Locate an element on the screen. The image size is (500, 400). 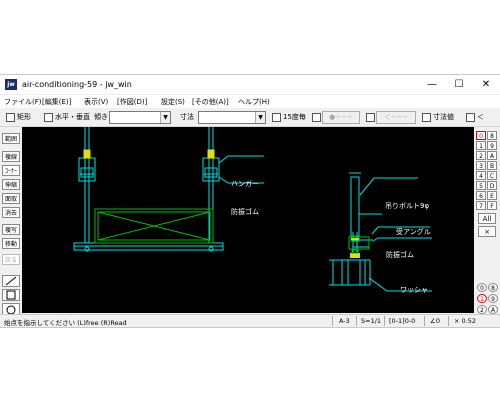
deg15-label: 15度毎 is located at coordinates (294, 117).